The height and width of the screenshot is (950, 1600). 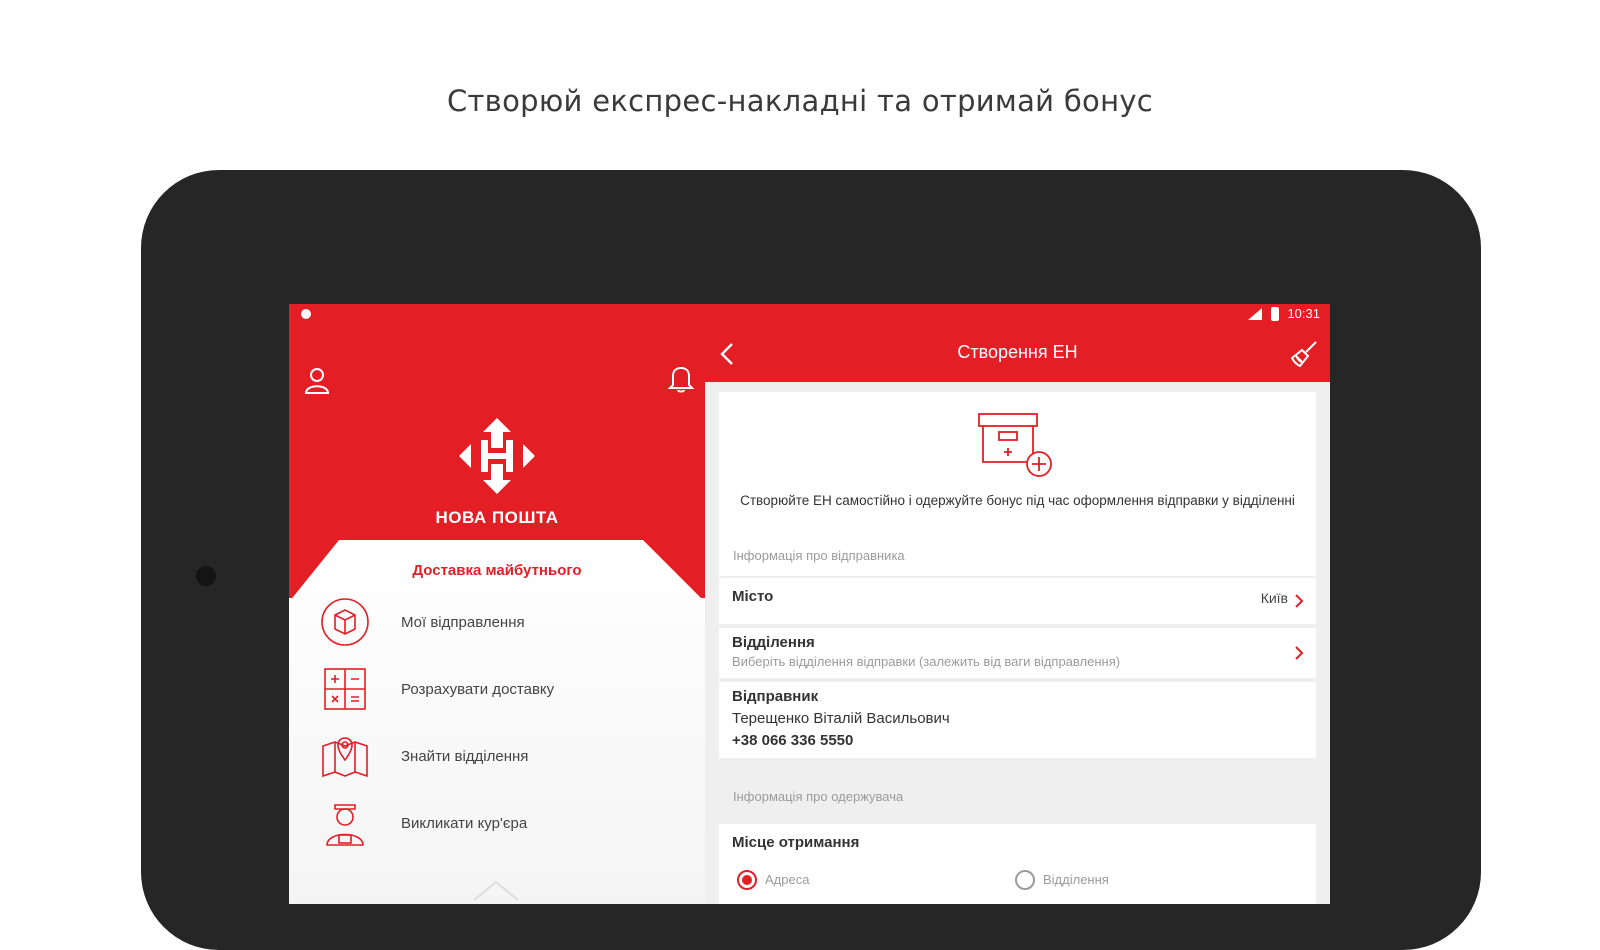 What do you see at coordinates (465, 756) in the screenshot?
I see `menu-item-label: Знайти відділення` at bounding box center [465, 756].